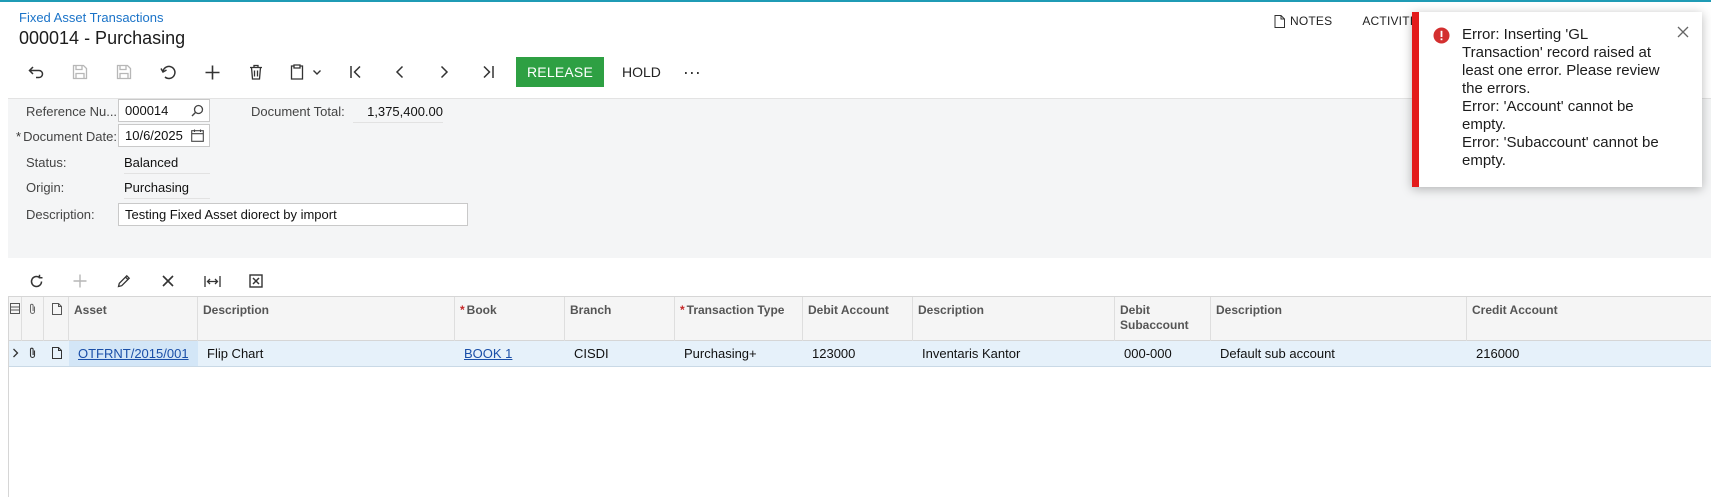 Image resolution: width=1711 pixels, height=497 pixels. I want to click on col-description: Description, so click(326, 319).